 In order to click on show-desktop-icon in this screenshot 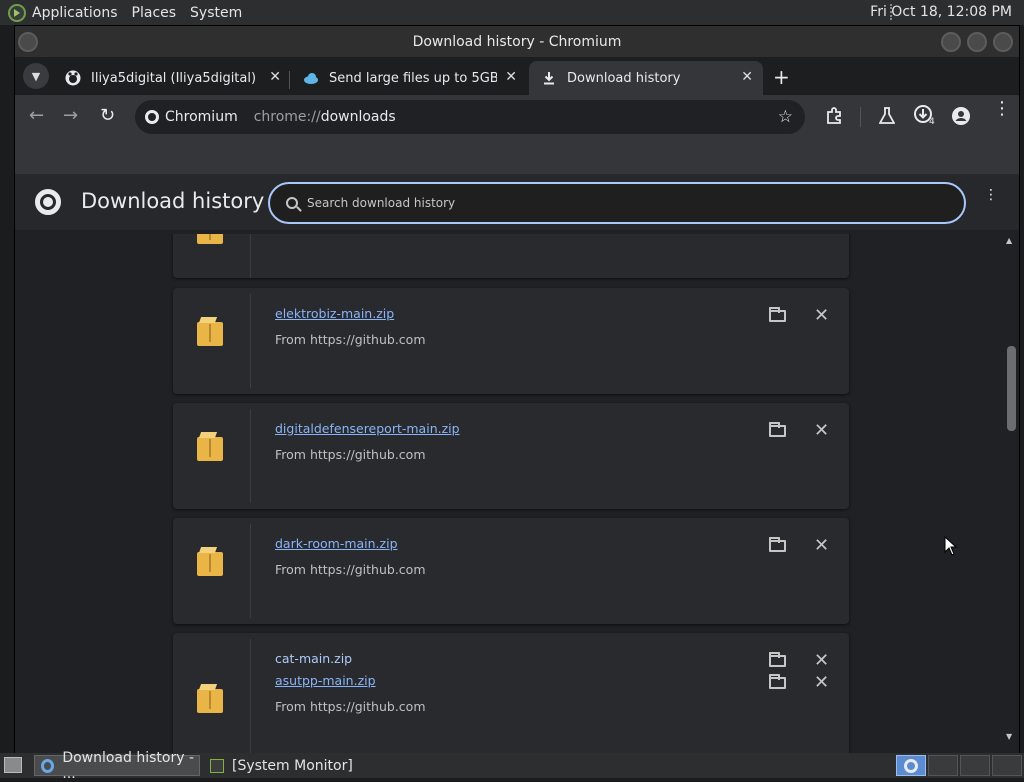, I will do `click(13, 765)`.